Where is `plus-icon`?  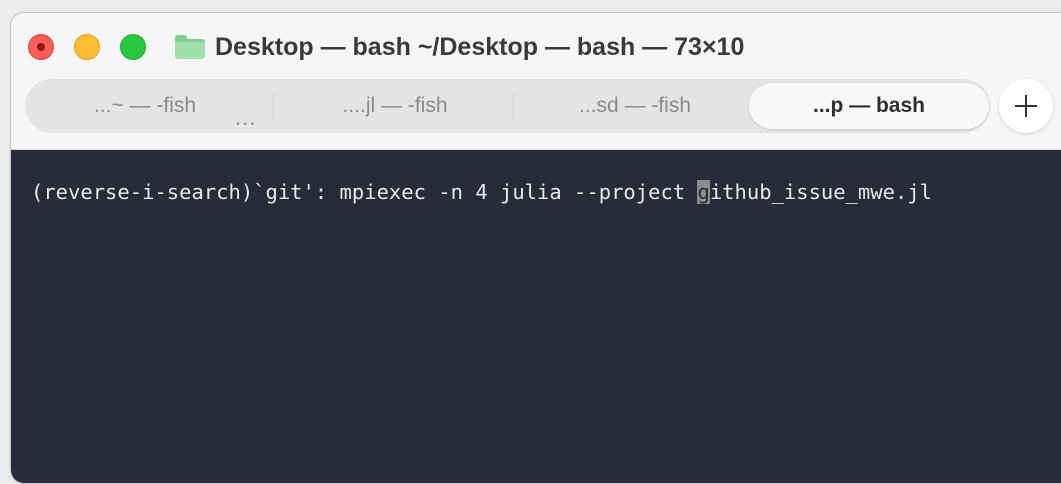 plus-icon is located at coordinates (1026, 106).